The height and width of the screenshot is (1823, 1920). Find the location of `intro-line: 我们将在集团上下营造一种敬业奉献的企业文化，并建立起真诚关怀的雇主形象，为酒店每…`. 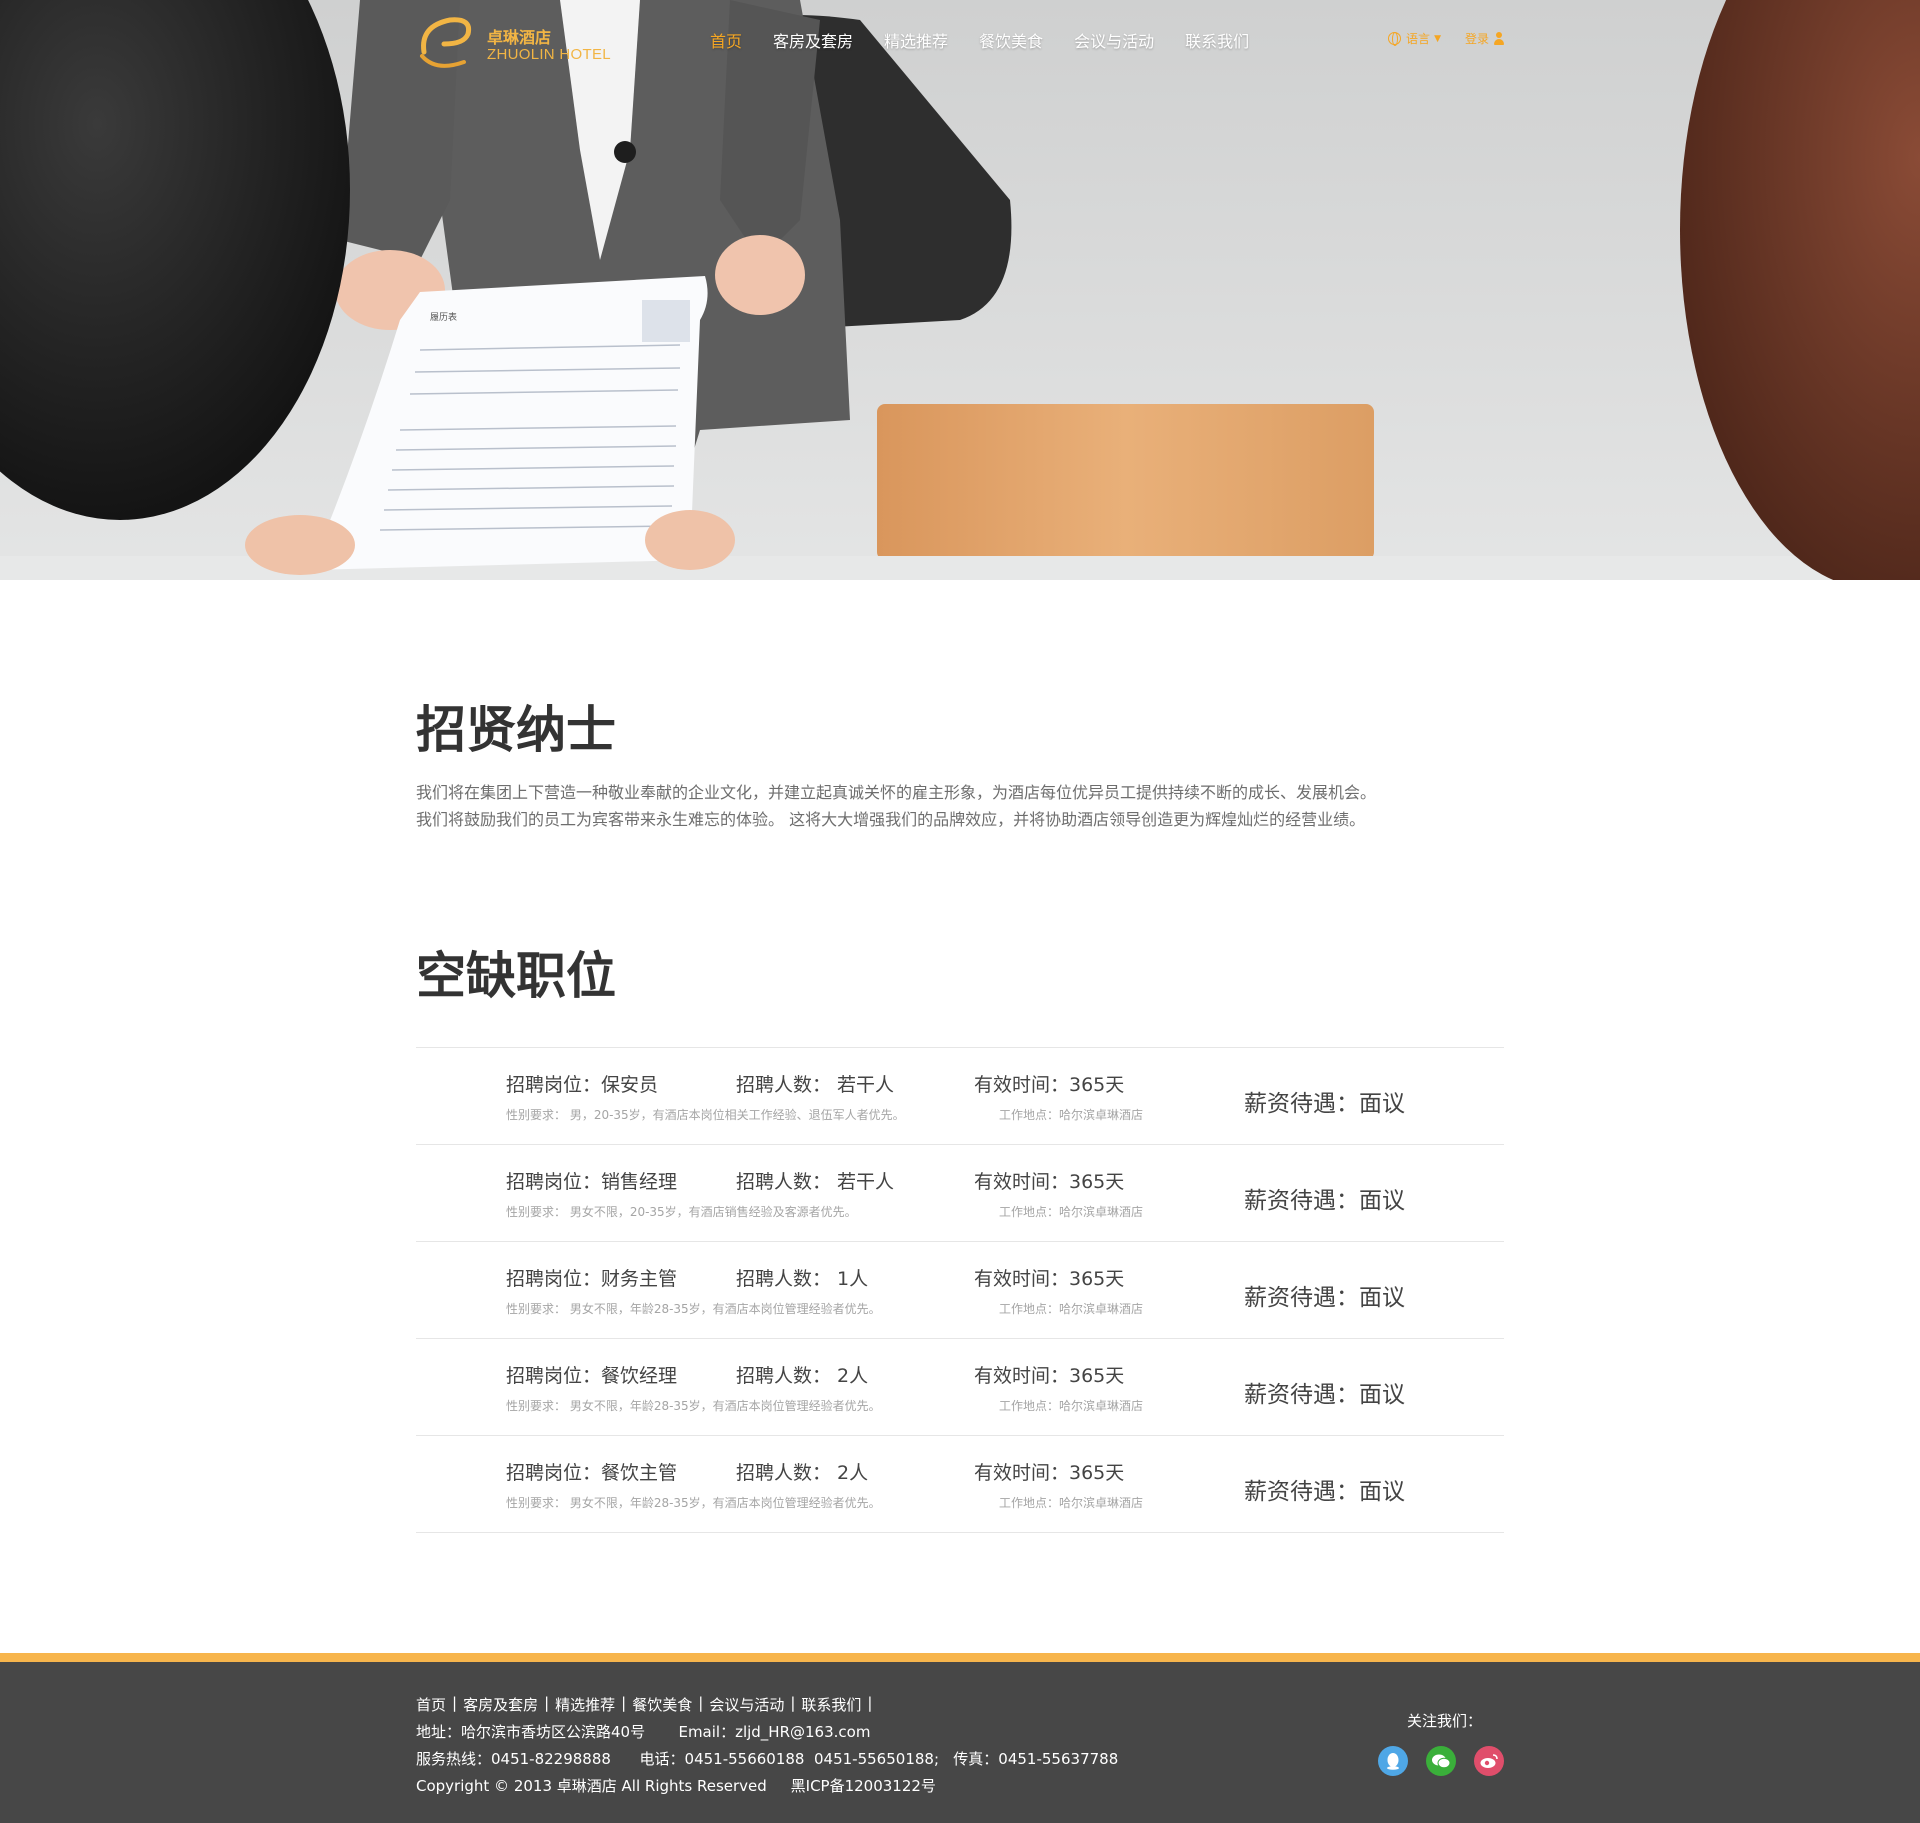

intro-line: 我们将在集团上下营造一种敬业奉献的企业文化，并建立起真诚关怀的雇主形象，为酒店每… is located at coordinates (896, 792).